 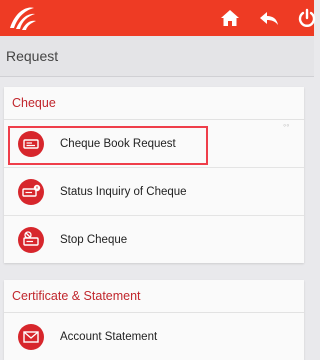 What do you see at coordinates (154, 103) in the screenshot?
I see `section-title-cheque: Cheque` at bounding box center [154, 103].